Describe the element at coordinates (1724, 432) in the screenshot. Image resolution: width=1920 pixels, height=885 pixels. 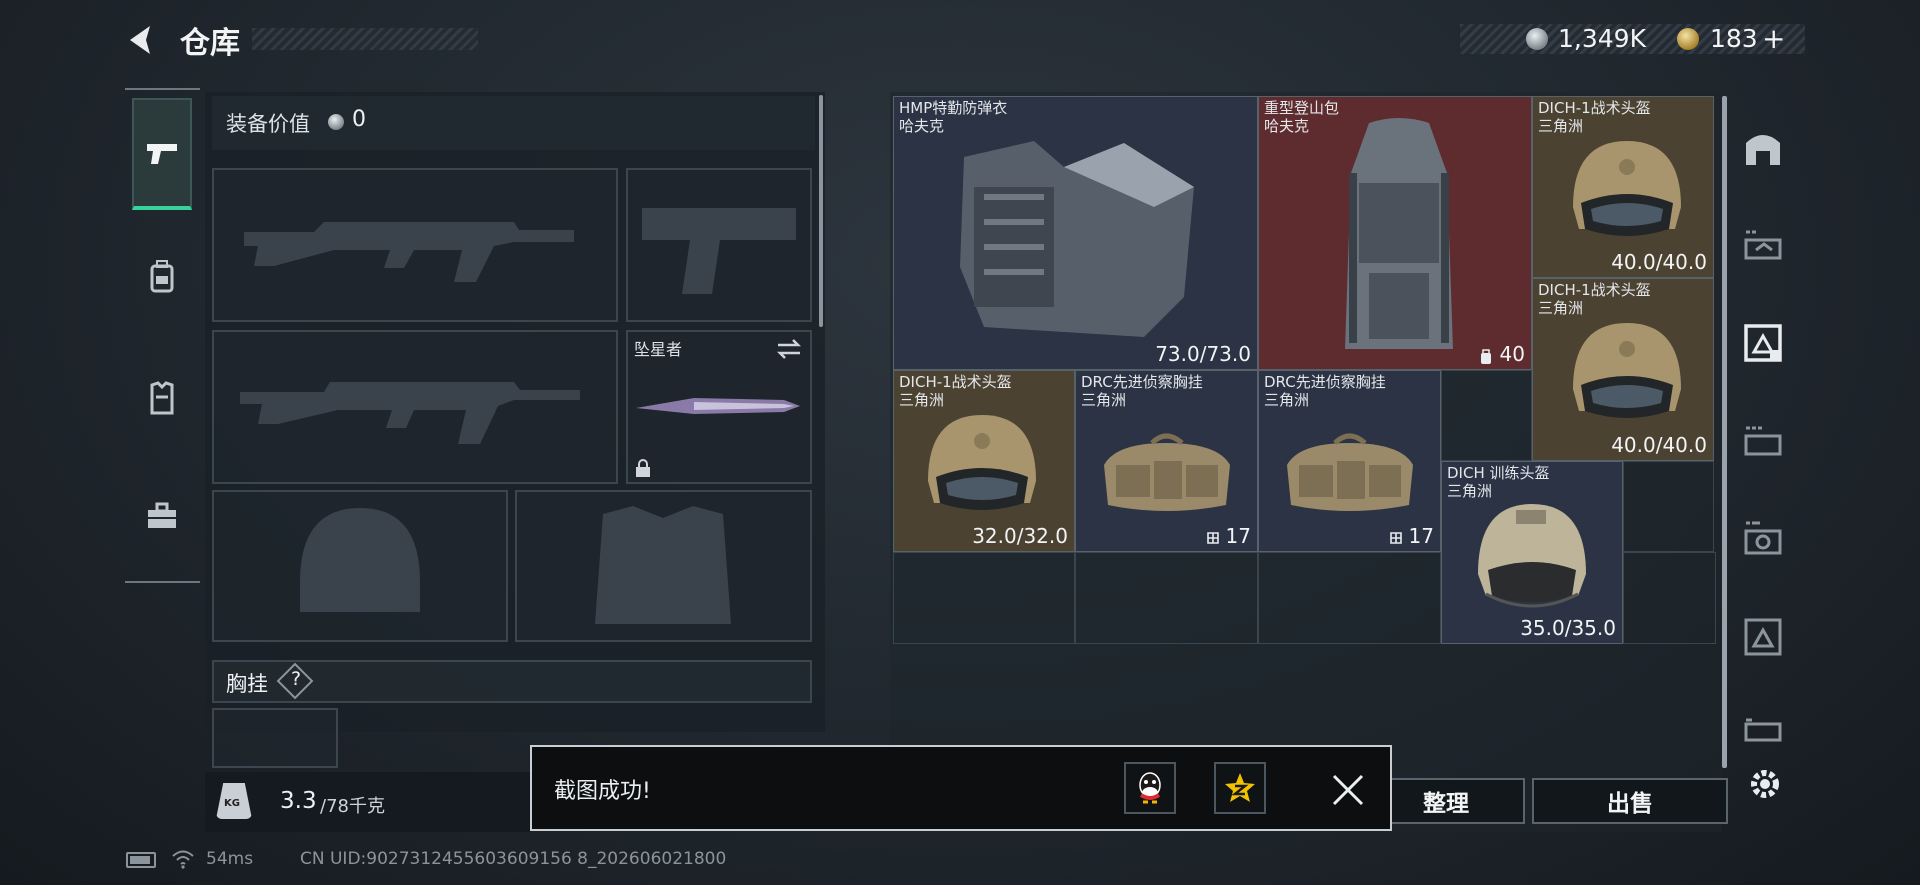
I see `inventory-scrollbar` at that location.